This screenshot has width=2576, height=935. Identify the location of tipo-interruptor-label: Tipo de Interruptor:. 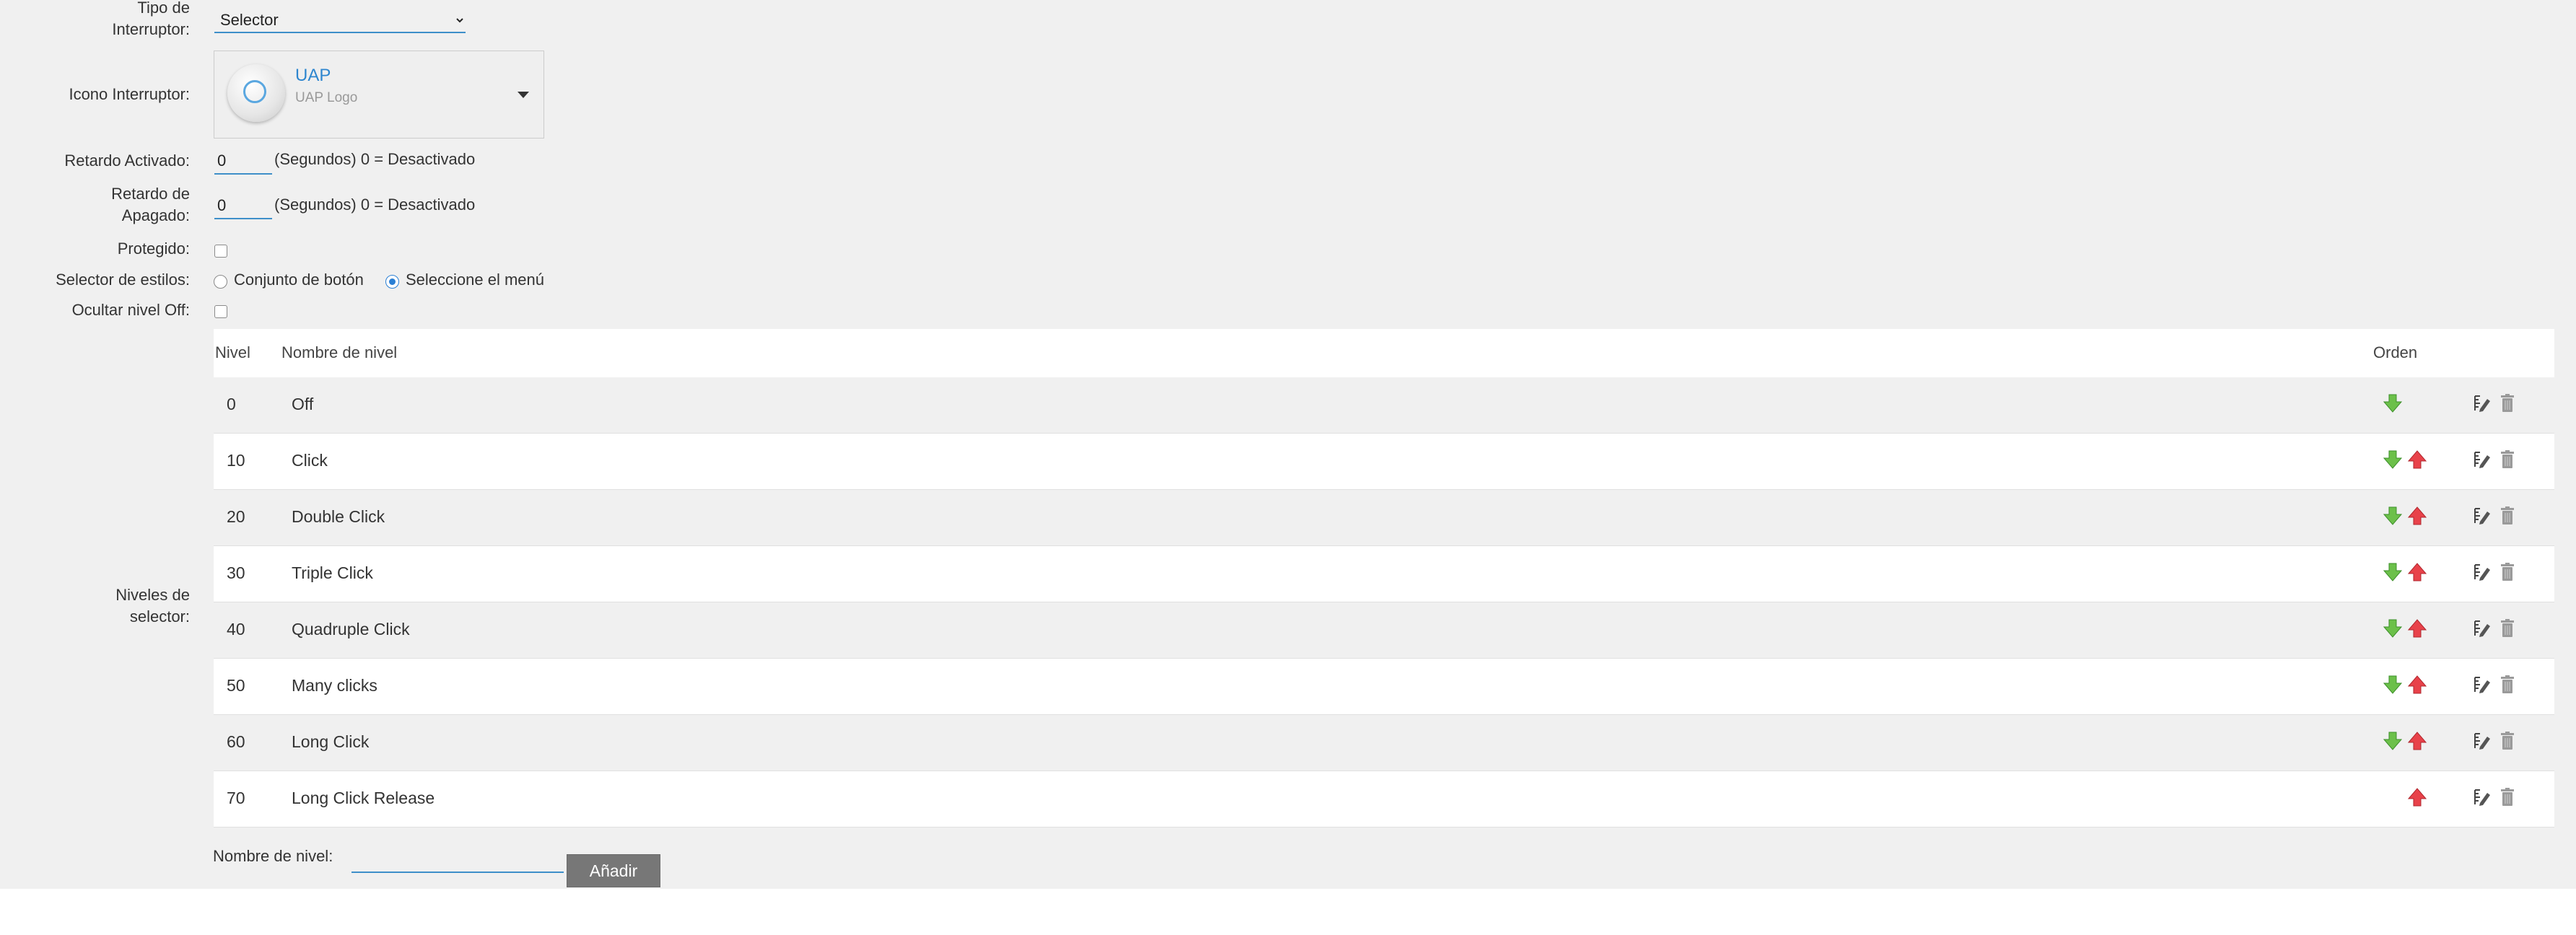
(151, 19).